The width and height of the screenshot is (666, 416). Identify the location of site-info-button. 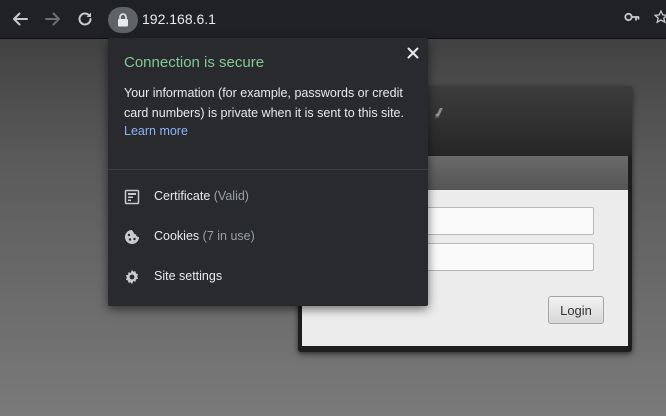
(123, 20).